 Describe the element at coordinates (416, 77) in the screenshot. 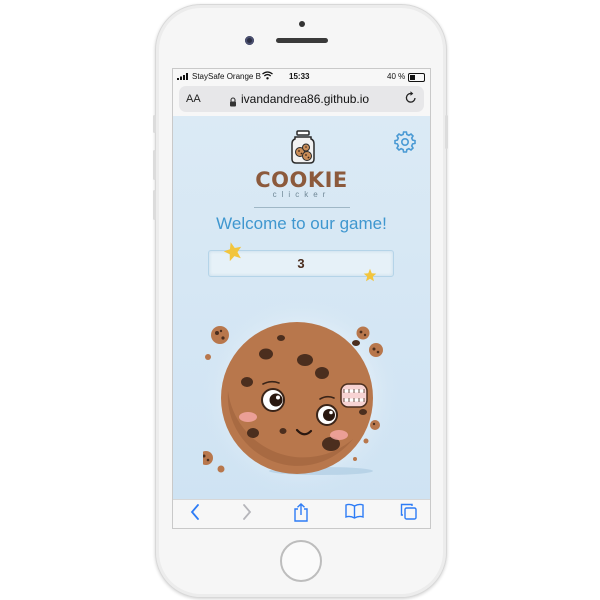

I see `battery-icon` at that location.